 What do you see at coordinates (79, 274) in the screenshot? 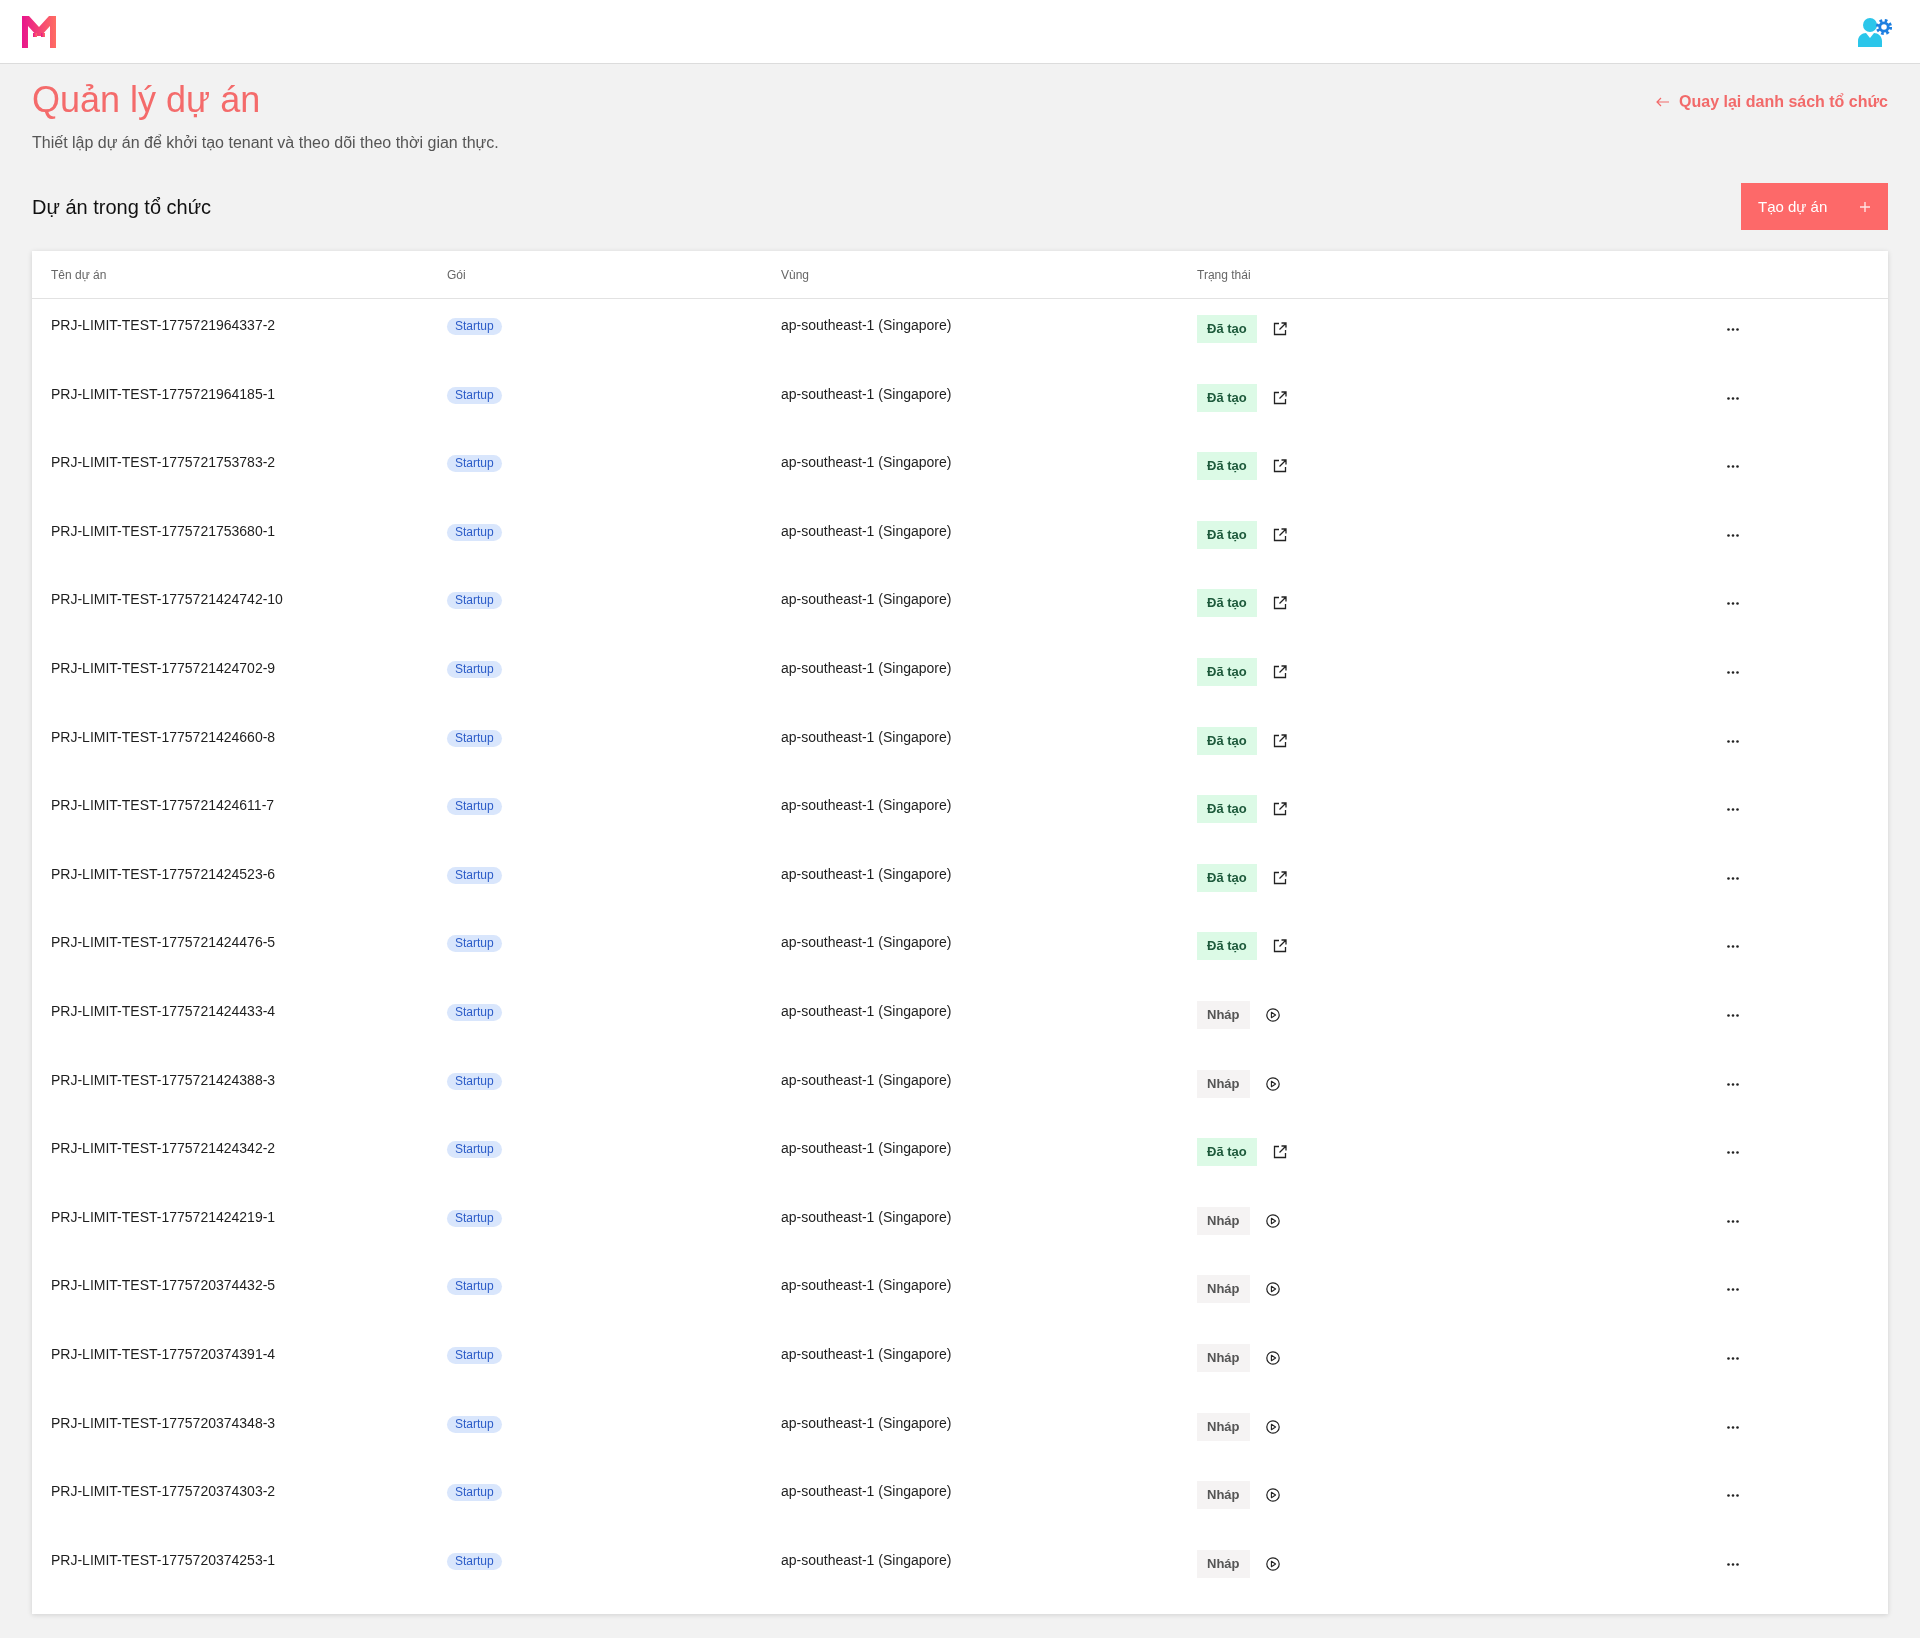
I see `column-header: Tên dự án` at bounding box center [79, 274].